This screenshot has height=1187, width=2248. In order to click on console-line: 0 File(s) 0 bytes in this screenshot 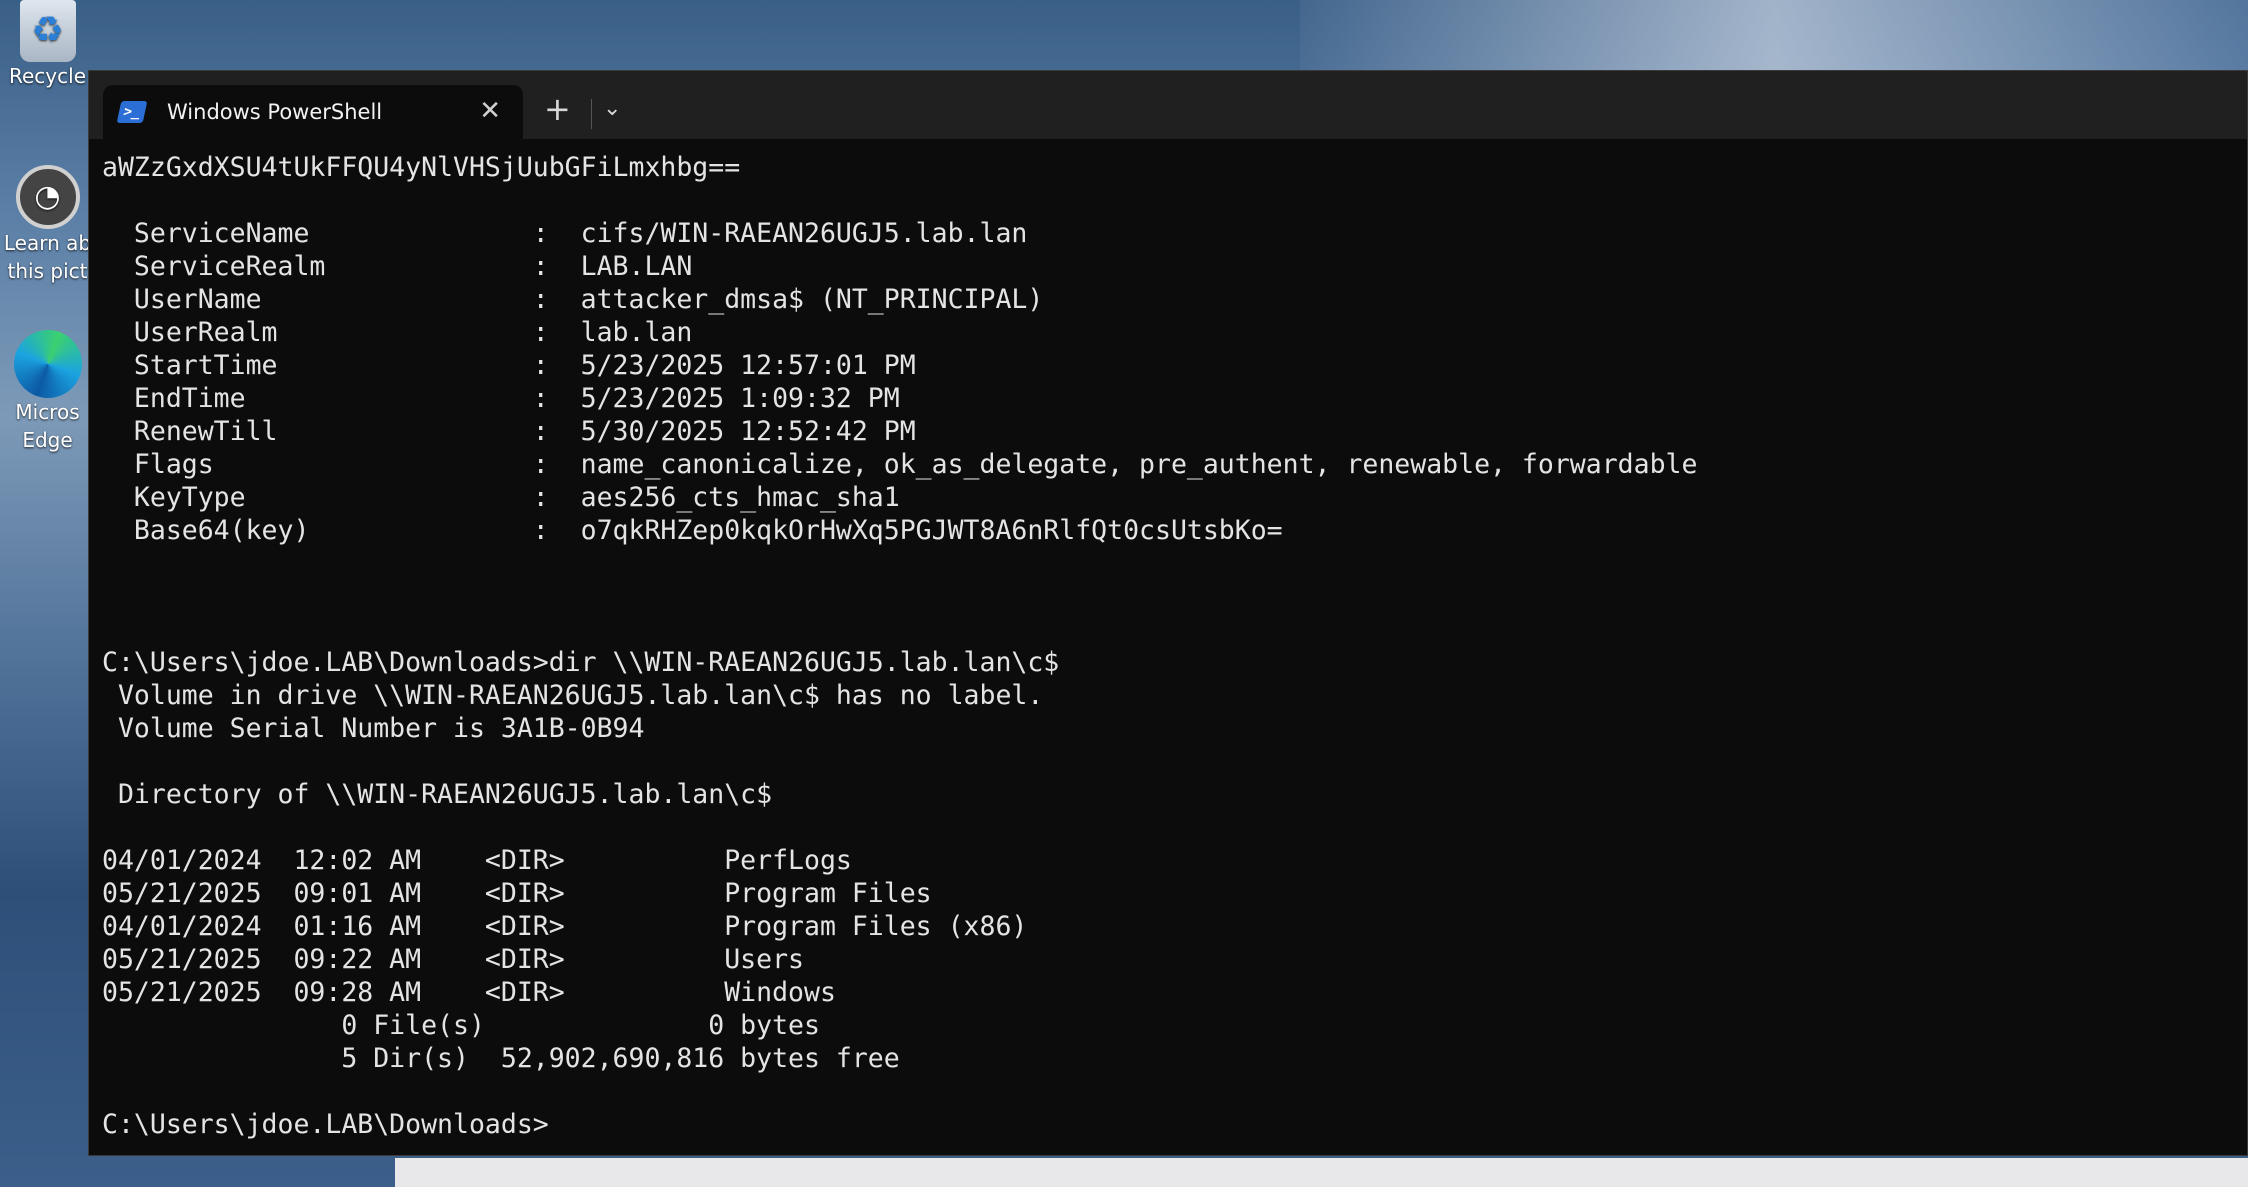, I will do `click(461, 1025)`.